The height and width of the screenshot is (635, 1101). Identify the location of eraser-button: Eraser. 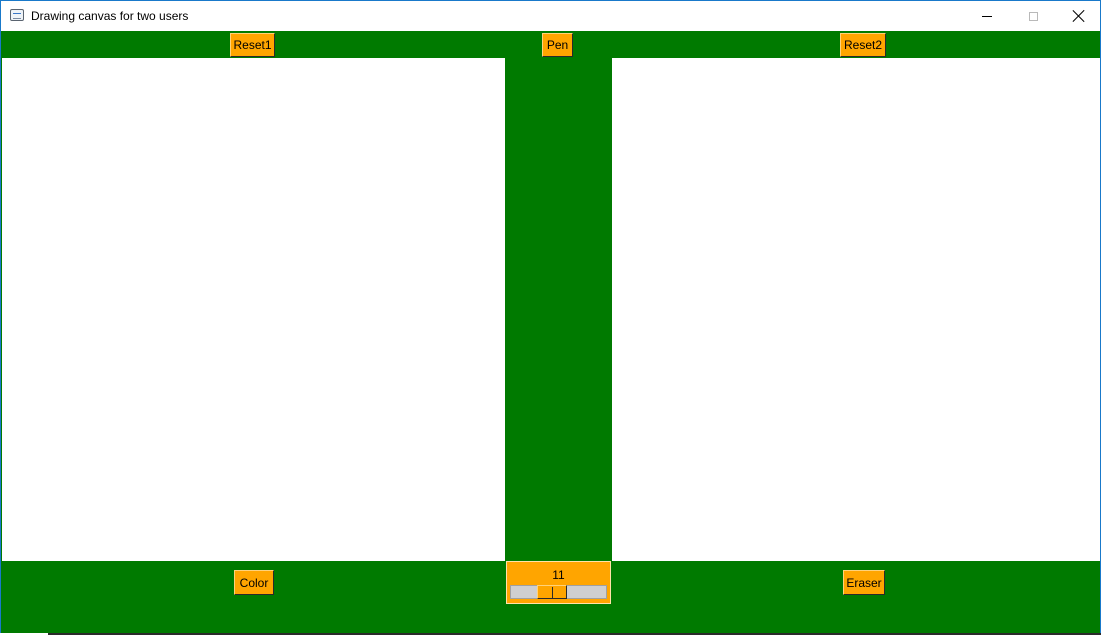
(864, 582).